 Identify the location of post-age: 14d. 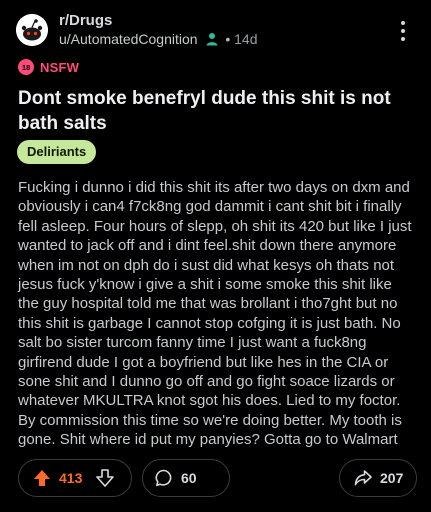
(246, 39).